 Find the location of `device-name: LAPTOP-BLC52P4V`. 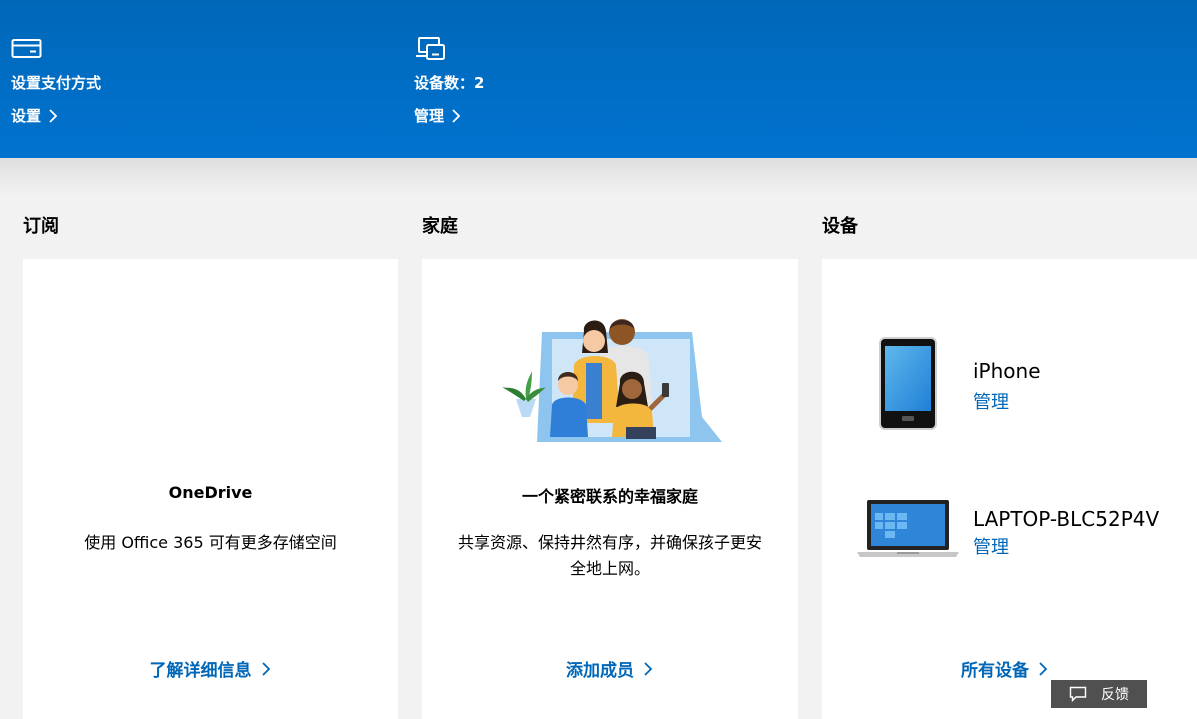

device-name: LAPTOP-BLC52P4V is located at coordinates (1066, 519).